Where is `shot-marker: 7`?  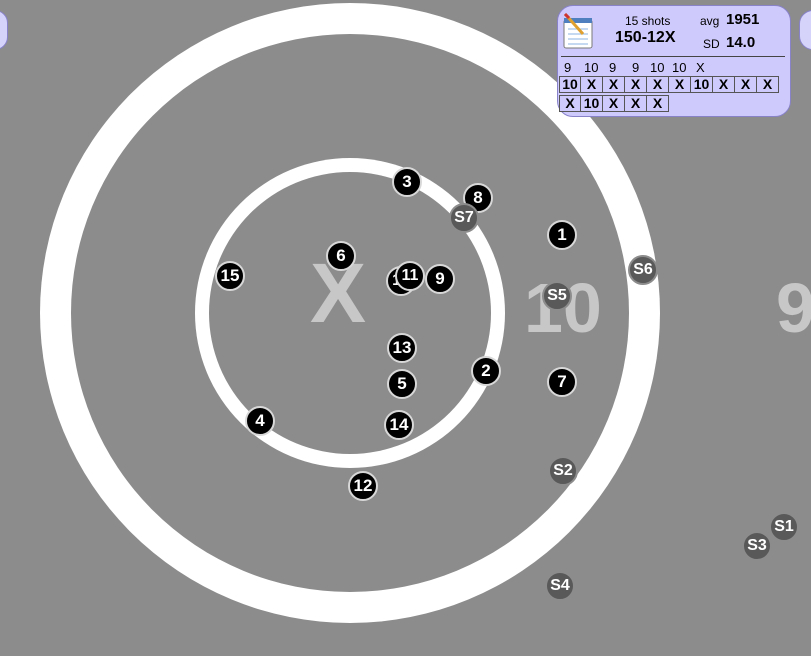
shot-marker: 7 is located at coordinates (562, 382).